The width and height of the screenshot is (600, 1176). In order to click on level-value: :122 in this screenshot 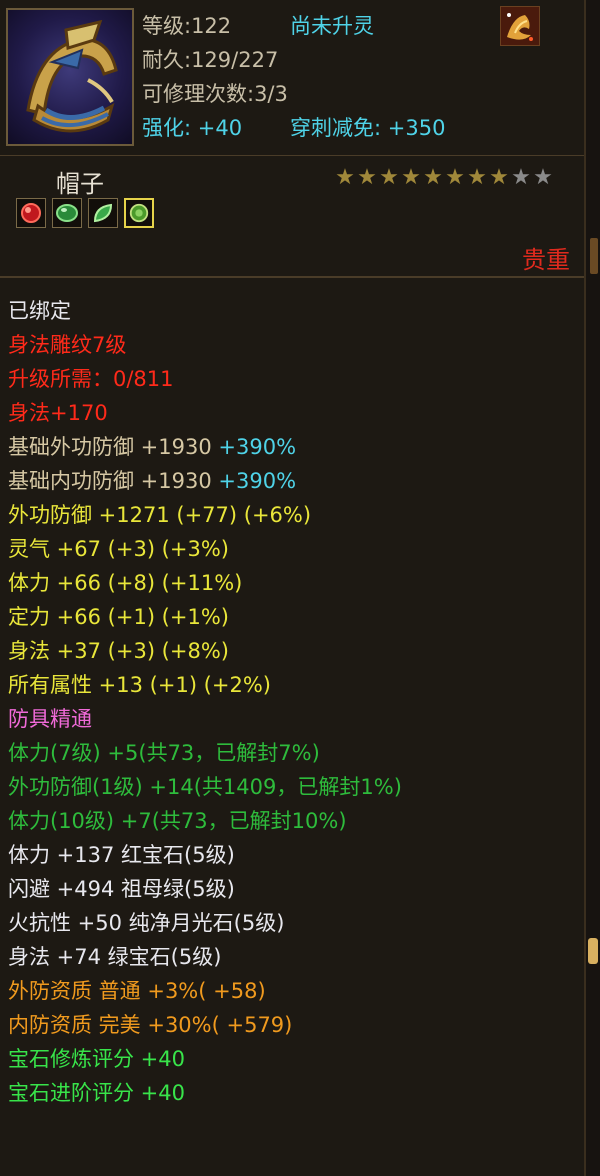, I will do `click(208, 26)`.